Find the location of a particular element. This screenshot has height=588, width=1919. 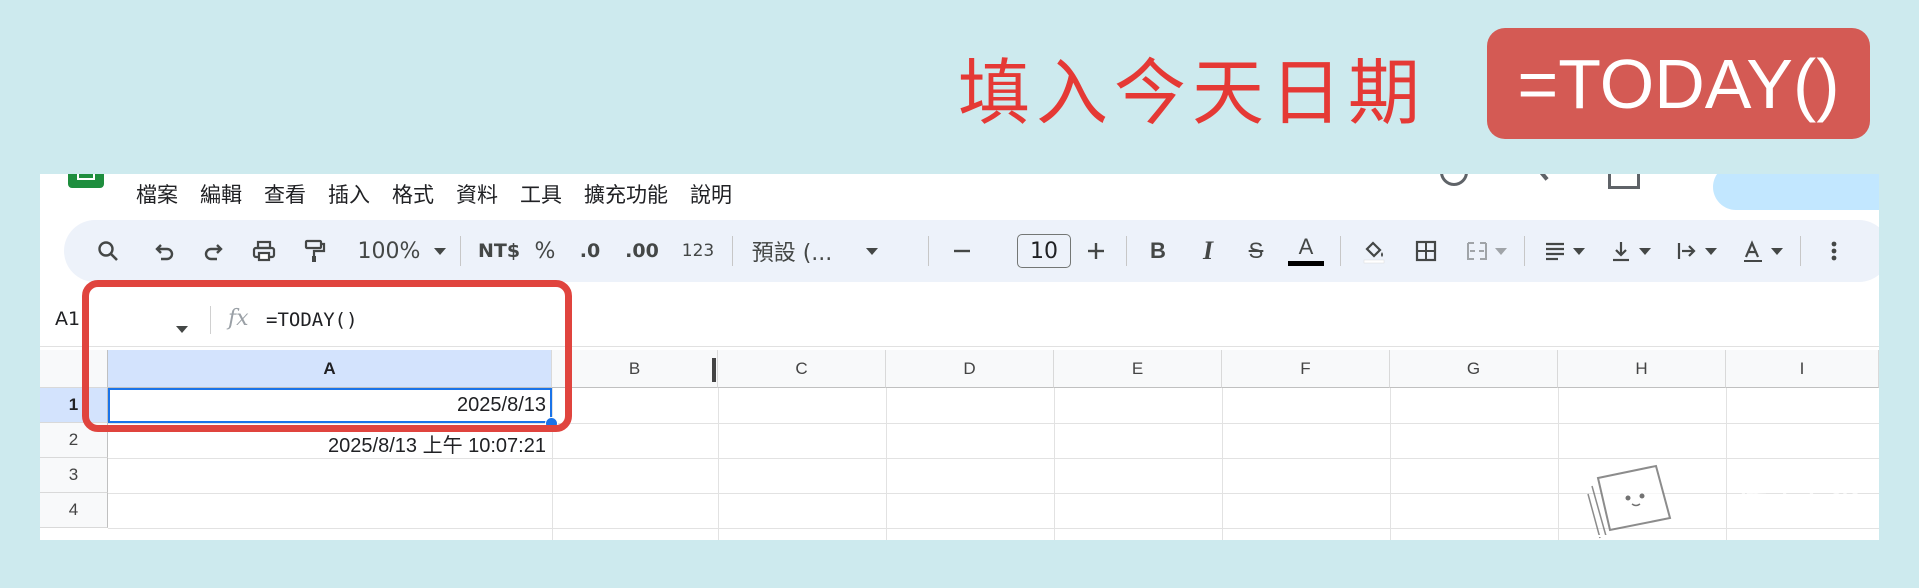

paint-format-icon is located at coordinates (314, 251).